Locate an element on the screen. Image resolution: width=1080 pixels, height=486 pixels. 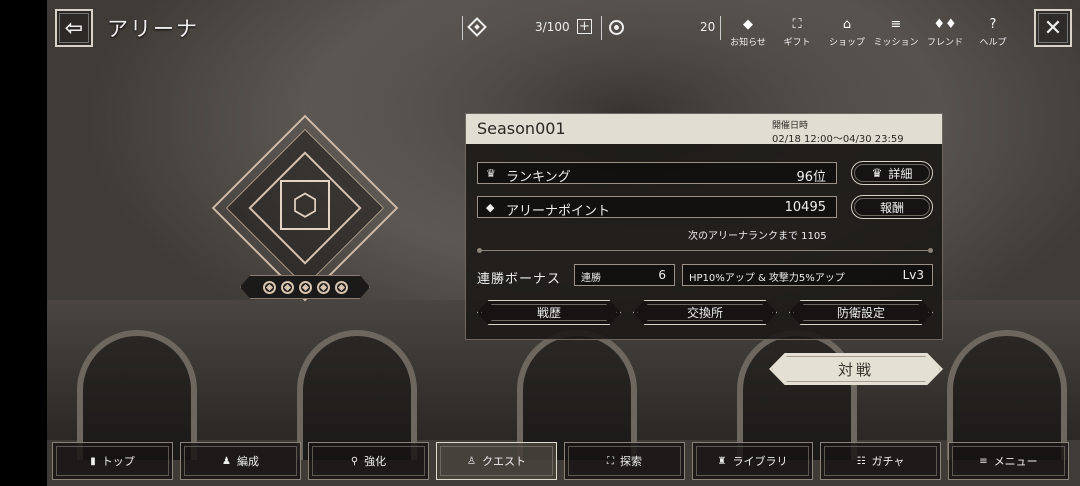
top-menu-notice: ◆ お知らせ is located at coordinates (748, 32).